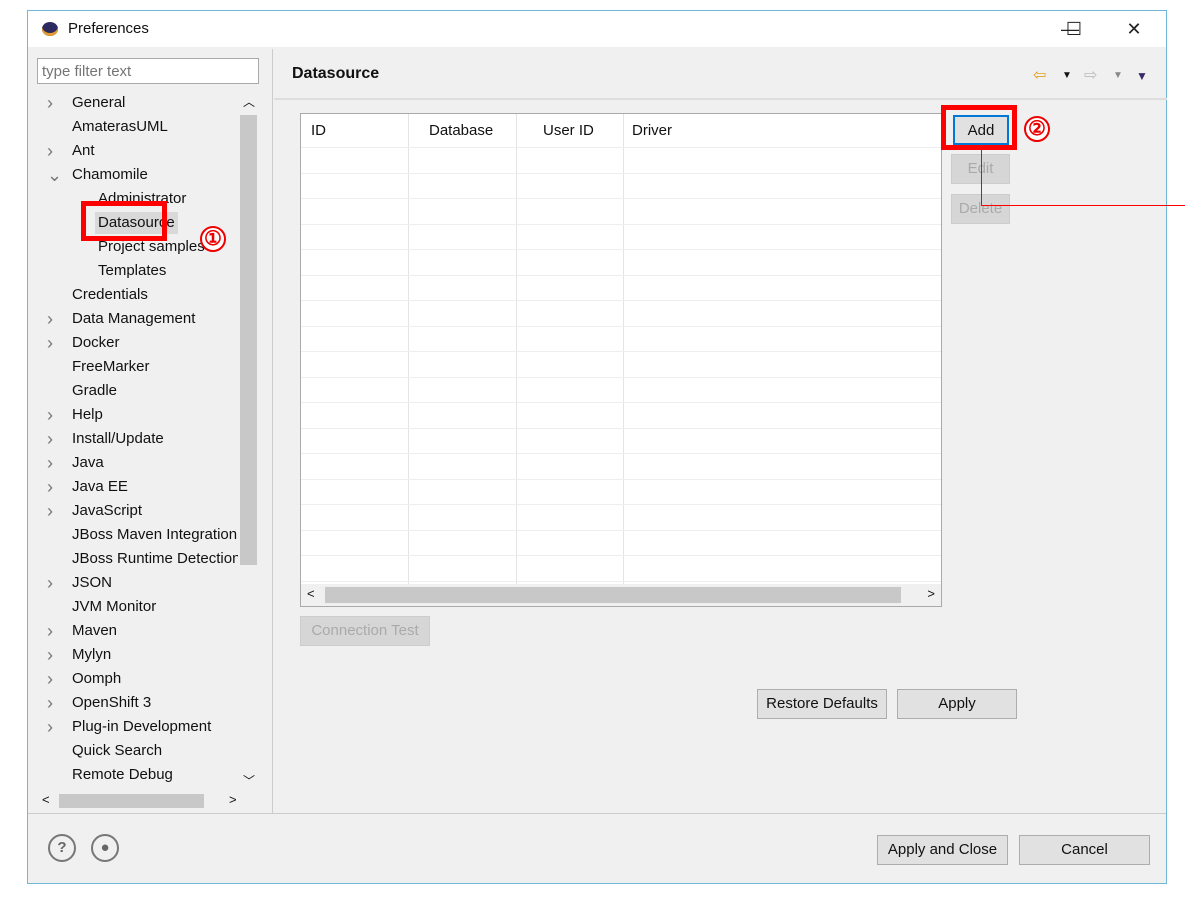 The height and width of the screenshot is (907, 1185). What do you see at coordinates (138, 511) in the screenshot?
I see `tree-item: › JavaScript` at bounding box center [138, 511].